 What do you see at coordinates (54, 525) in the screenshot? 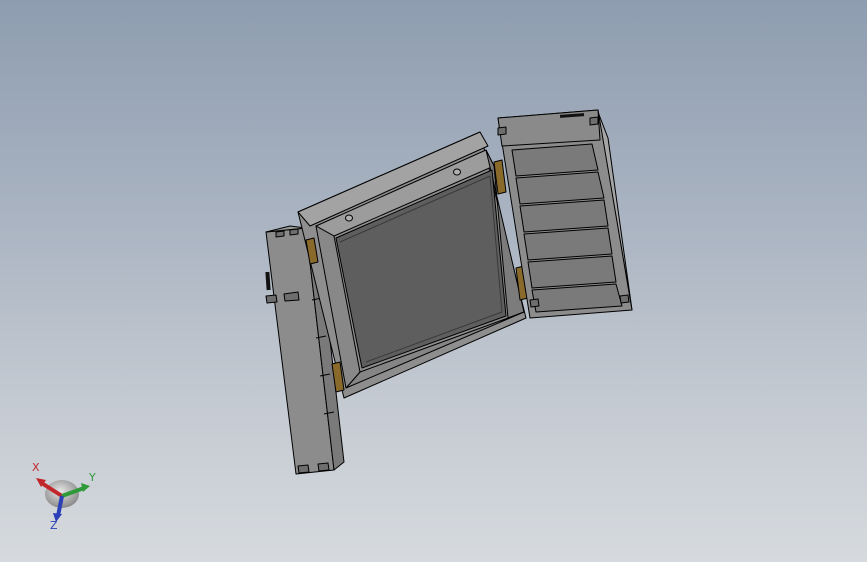
I see `z-axis-label: Z` at bounding box center [54, 525].